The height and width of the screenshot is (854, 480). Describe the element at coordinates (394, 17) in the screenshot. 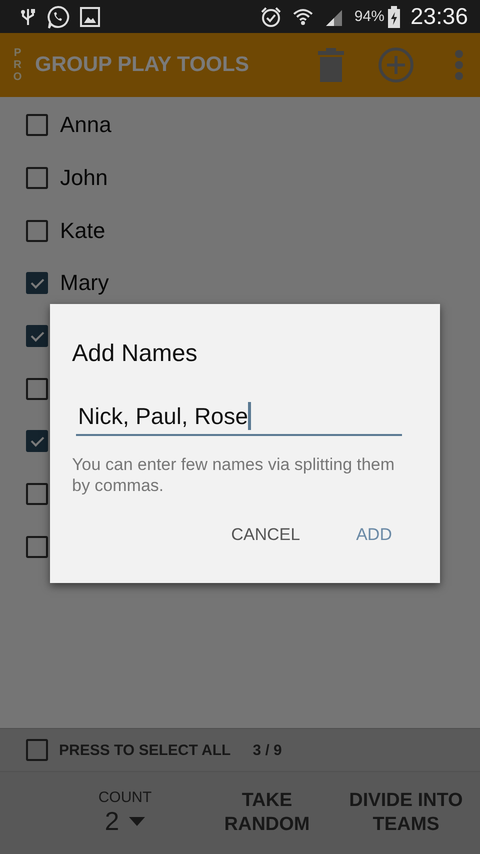

I see `battery-charging-icon` at that location.